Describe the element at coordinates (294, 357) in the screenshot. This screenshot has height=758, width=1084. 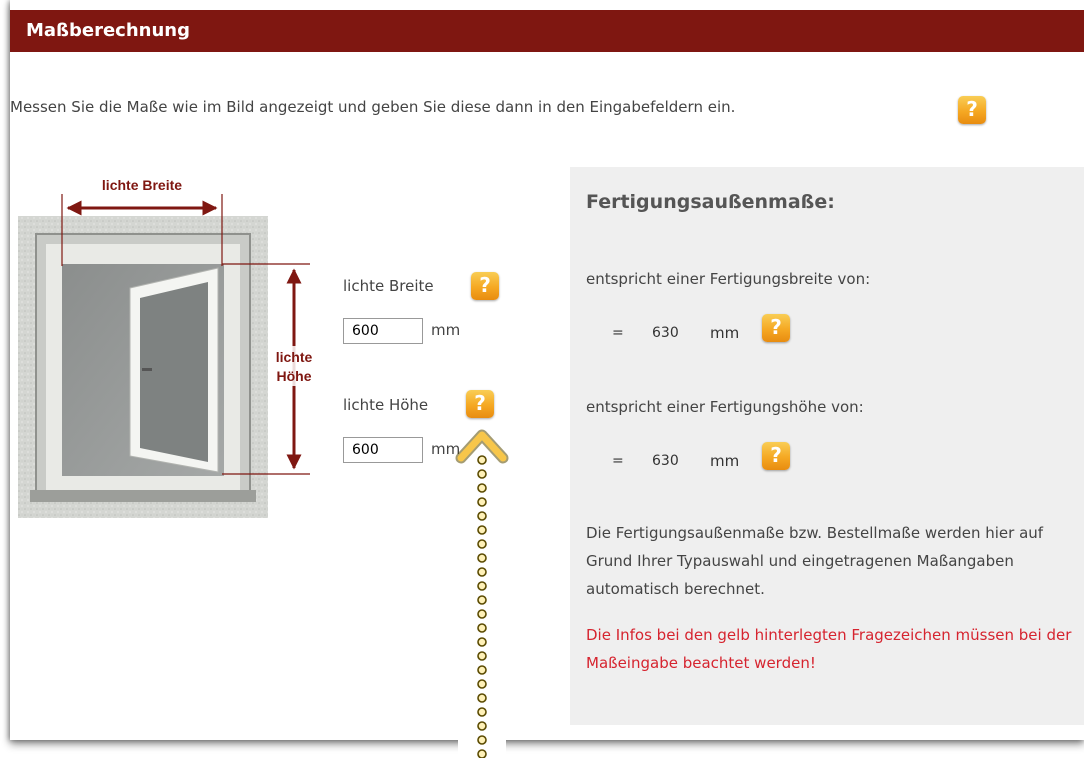
I see `diagram-label-height-1: lichte` at that location.